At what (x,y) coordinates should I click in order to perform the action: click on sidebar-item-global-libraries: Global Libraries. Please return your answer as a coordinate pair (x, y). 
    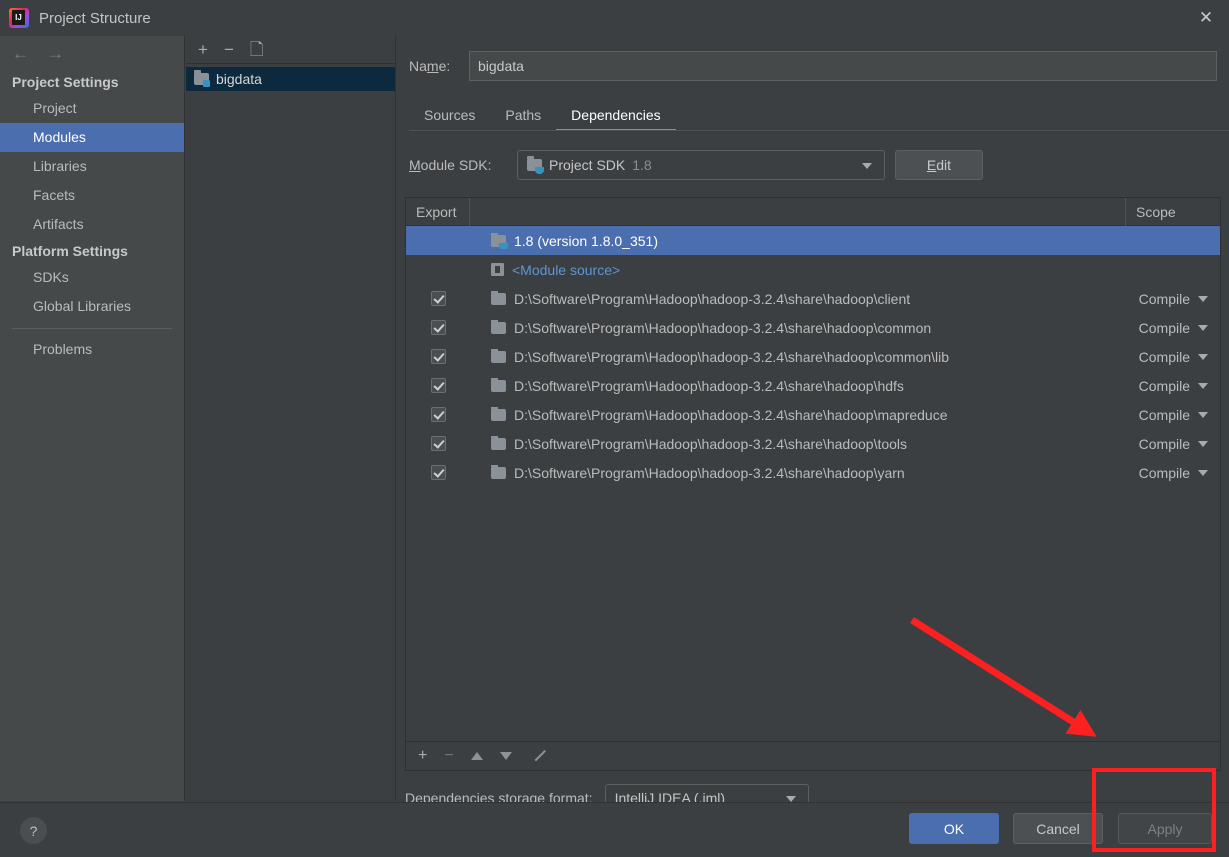
    Looking at the image, I should click on (92, 306).